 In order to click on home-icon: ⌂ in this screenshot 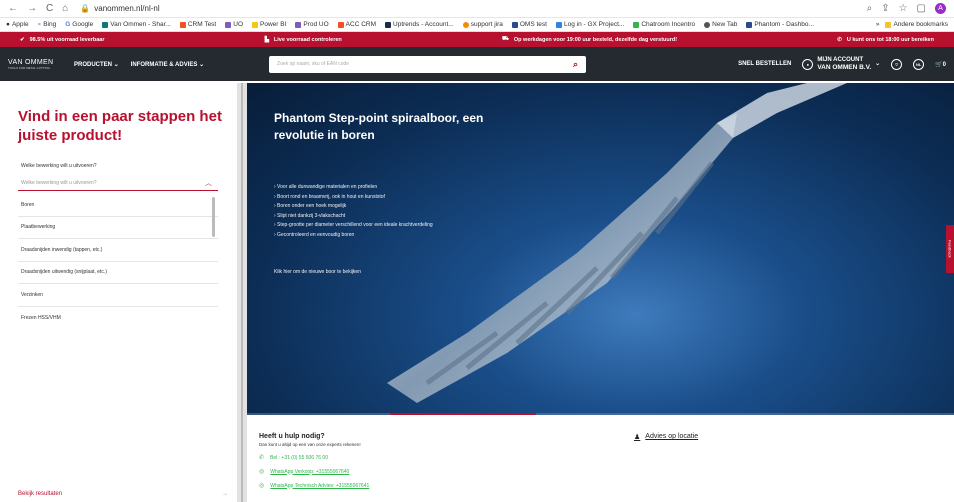, I will do `click(65, 8)`.